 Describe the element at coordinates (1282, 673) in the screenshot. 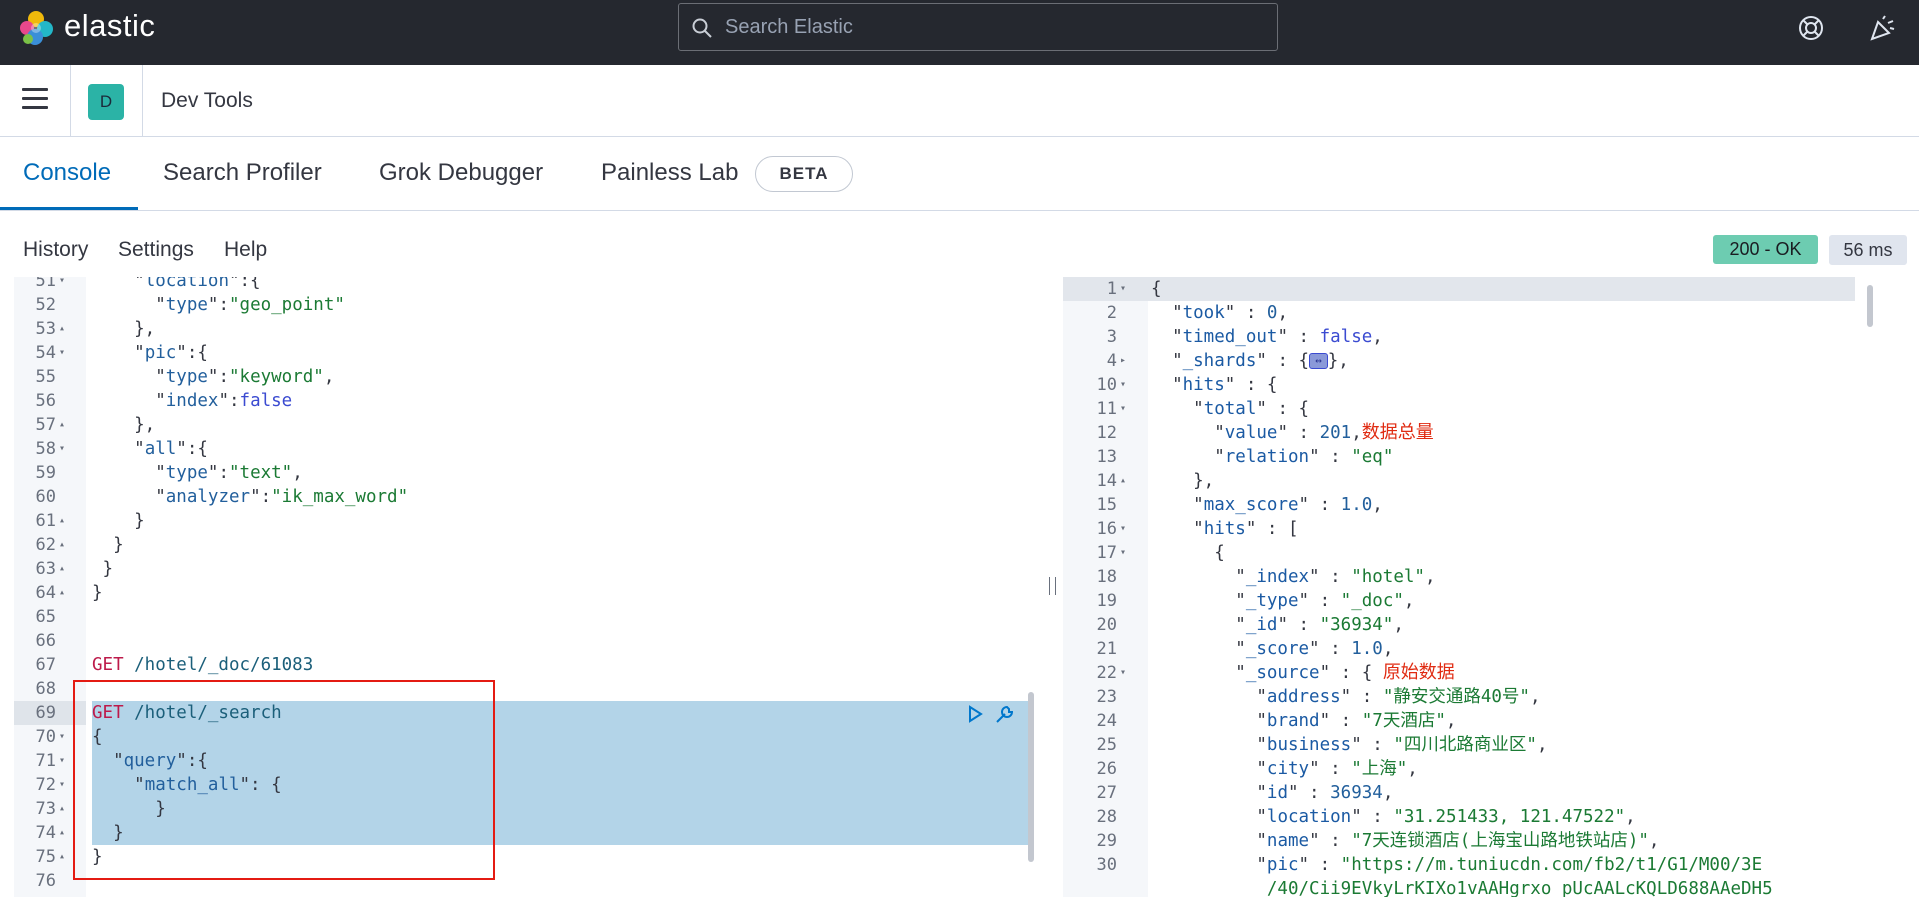

I see `code-token: _source` at that location.